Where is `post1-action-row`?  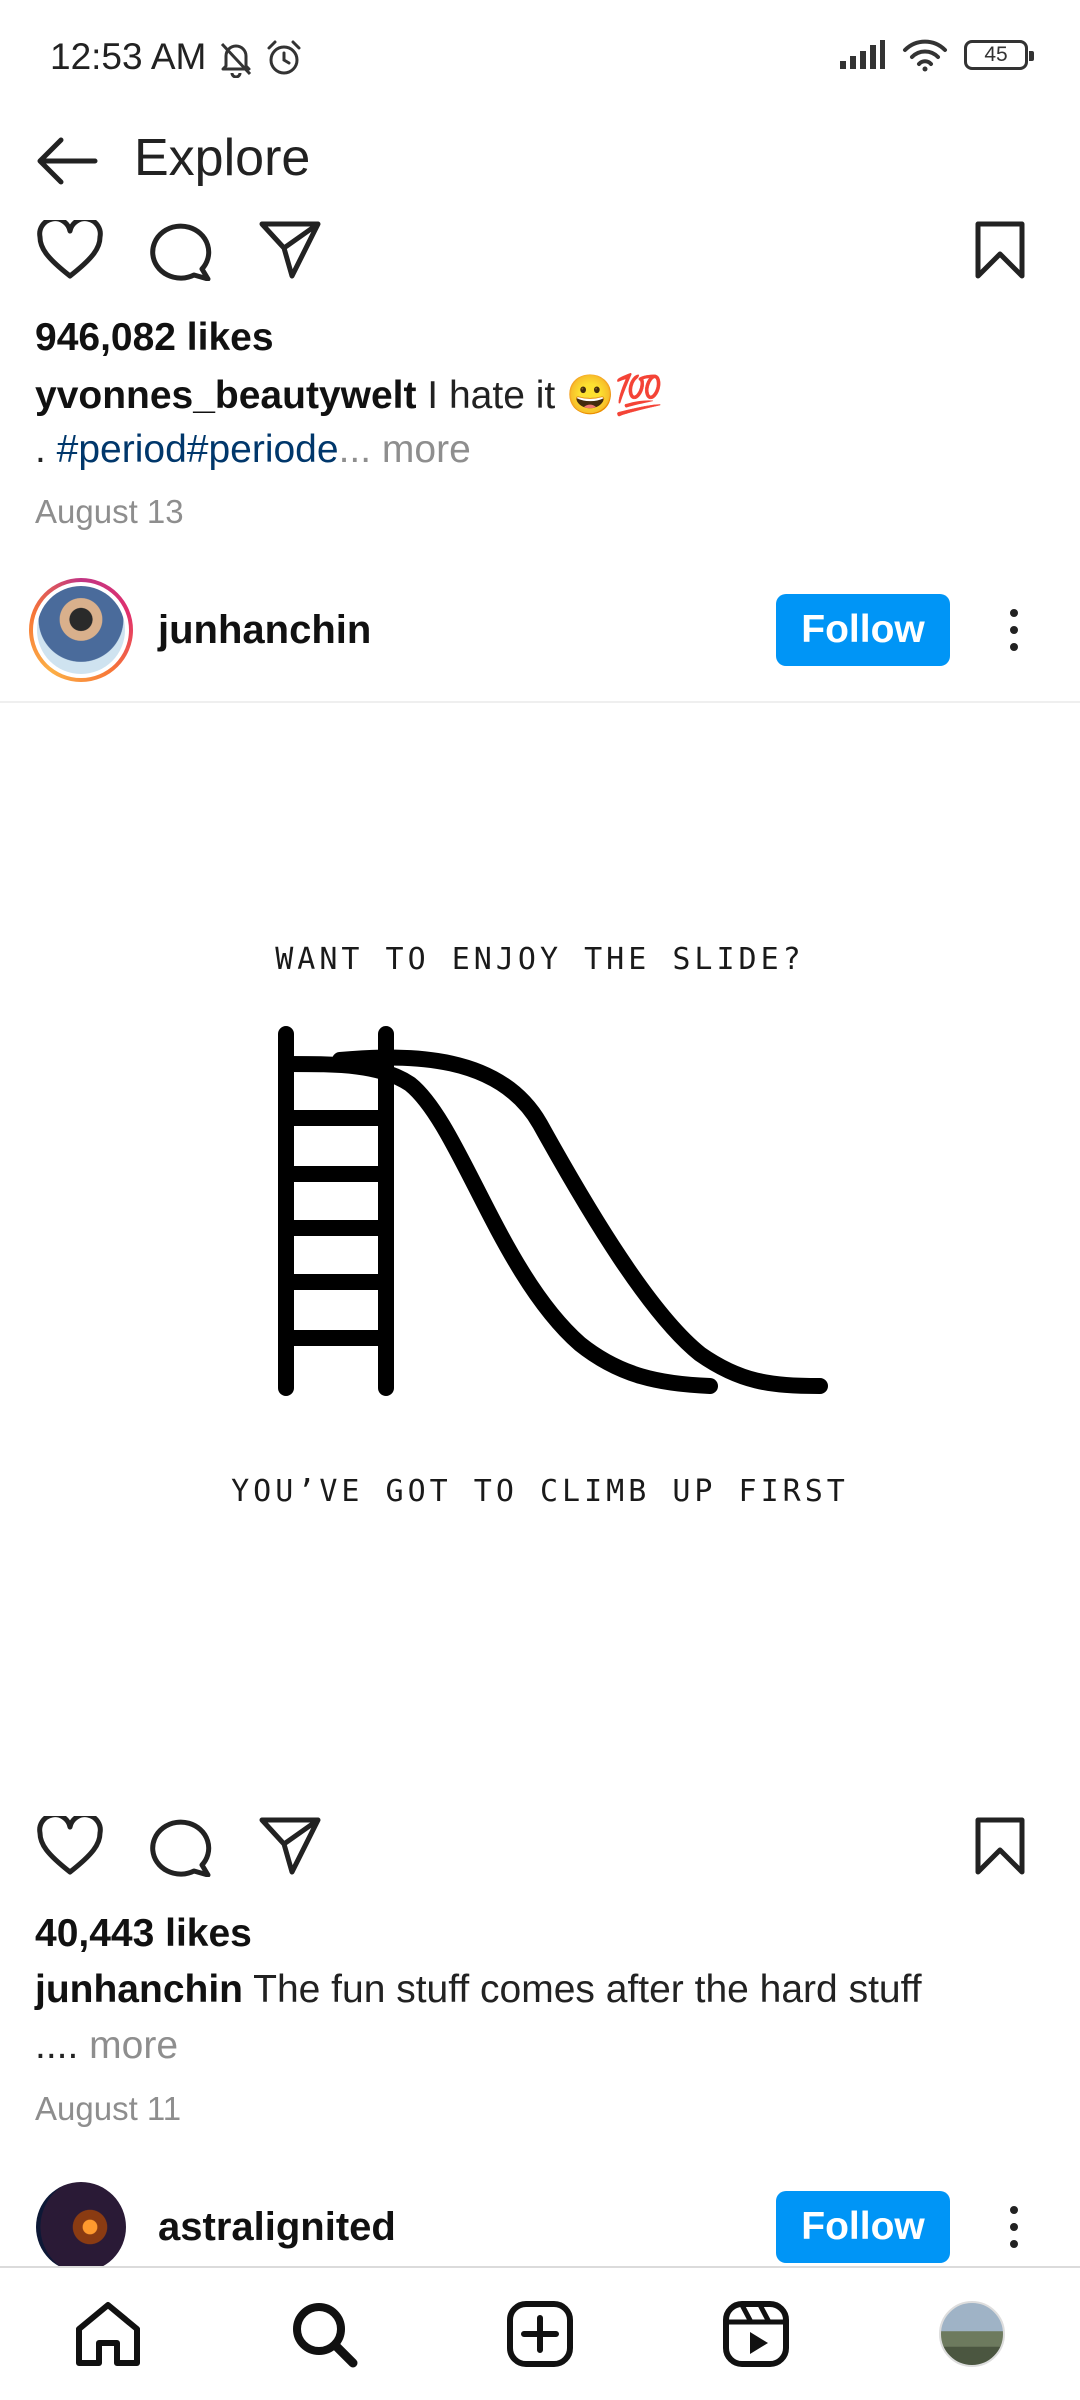
post1-action-row is located at coordinates (540, 255).